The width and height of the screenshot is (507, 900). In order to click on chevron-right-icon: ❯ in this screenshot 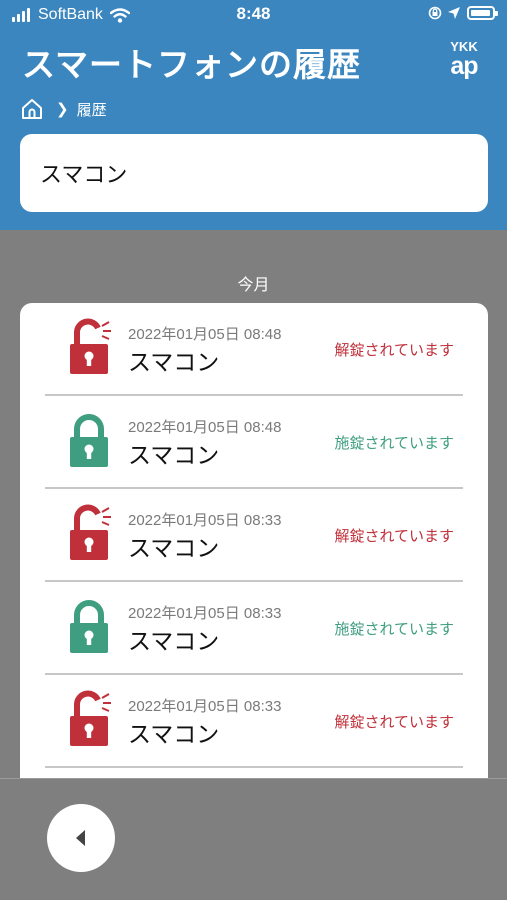, I will do `click(62, 109)`.